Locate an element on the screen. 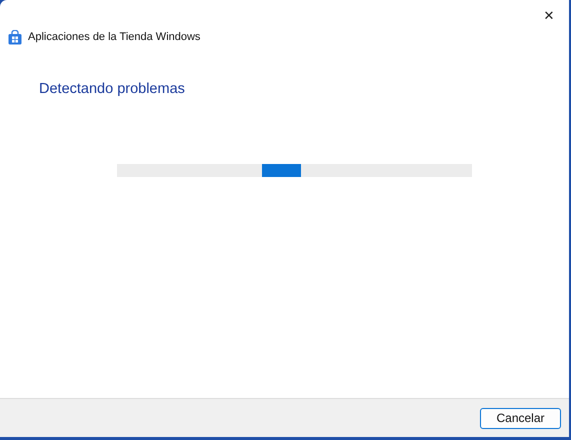 The height and width of the screenshot is (440, 571). window-title: Aplicaciones de la Tienda Windows is located at coordinates (114, 37).